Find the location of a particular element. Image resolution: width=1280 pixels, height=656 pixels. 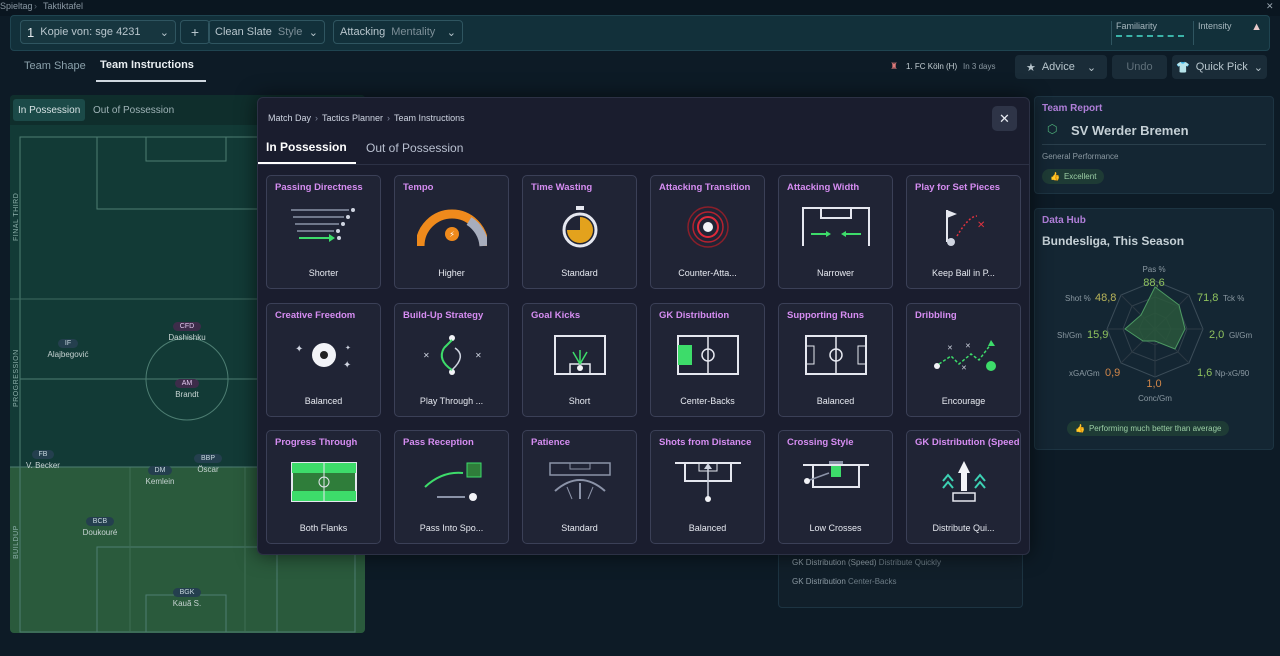

instruction-title: Passing Directness is located at coordinates (319, 187).